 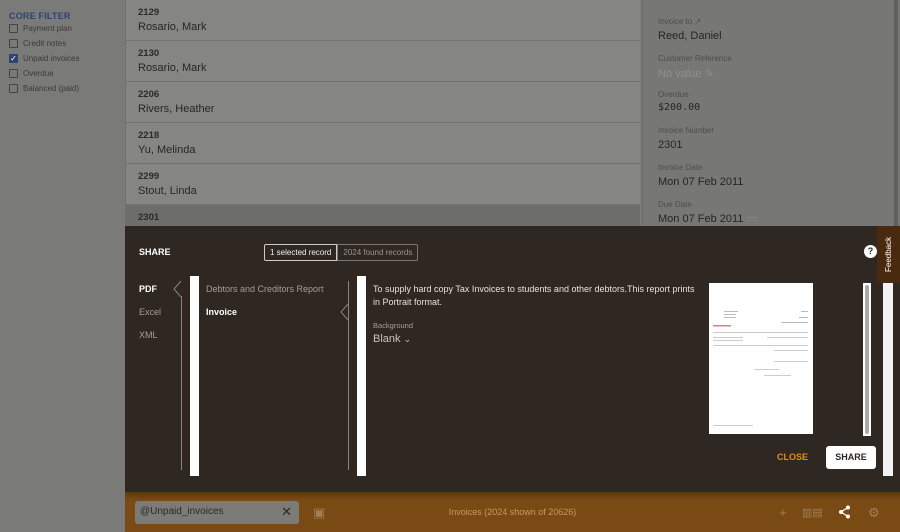 I want to click on table-row: 2206 Rivers, Heather, so click(x=383, y=102).